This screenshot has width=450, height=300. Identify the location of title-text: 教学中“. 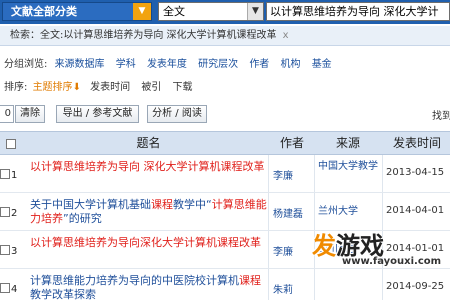
(192, 204).